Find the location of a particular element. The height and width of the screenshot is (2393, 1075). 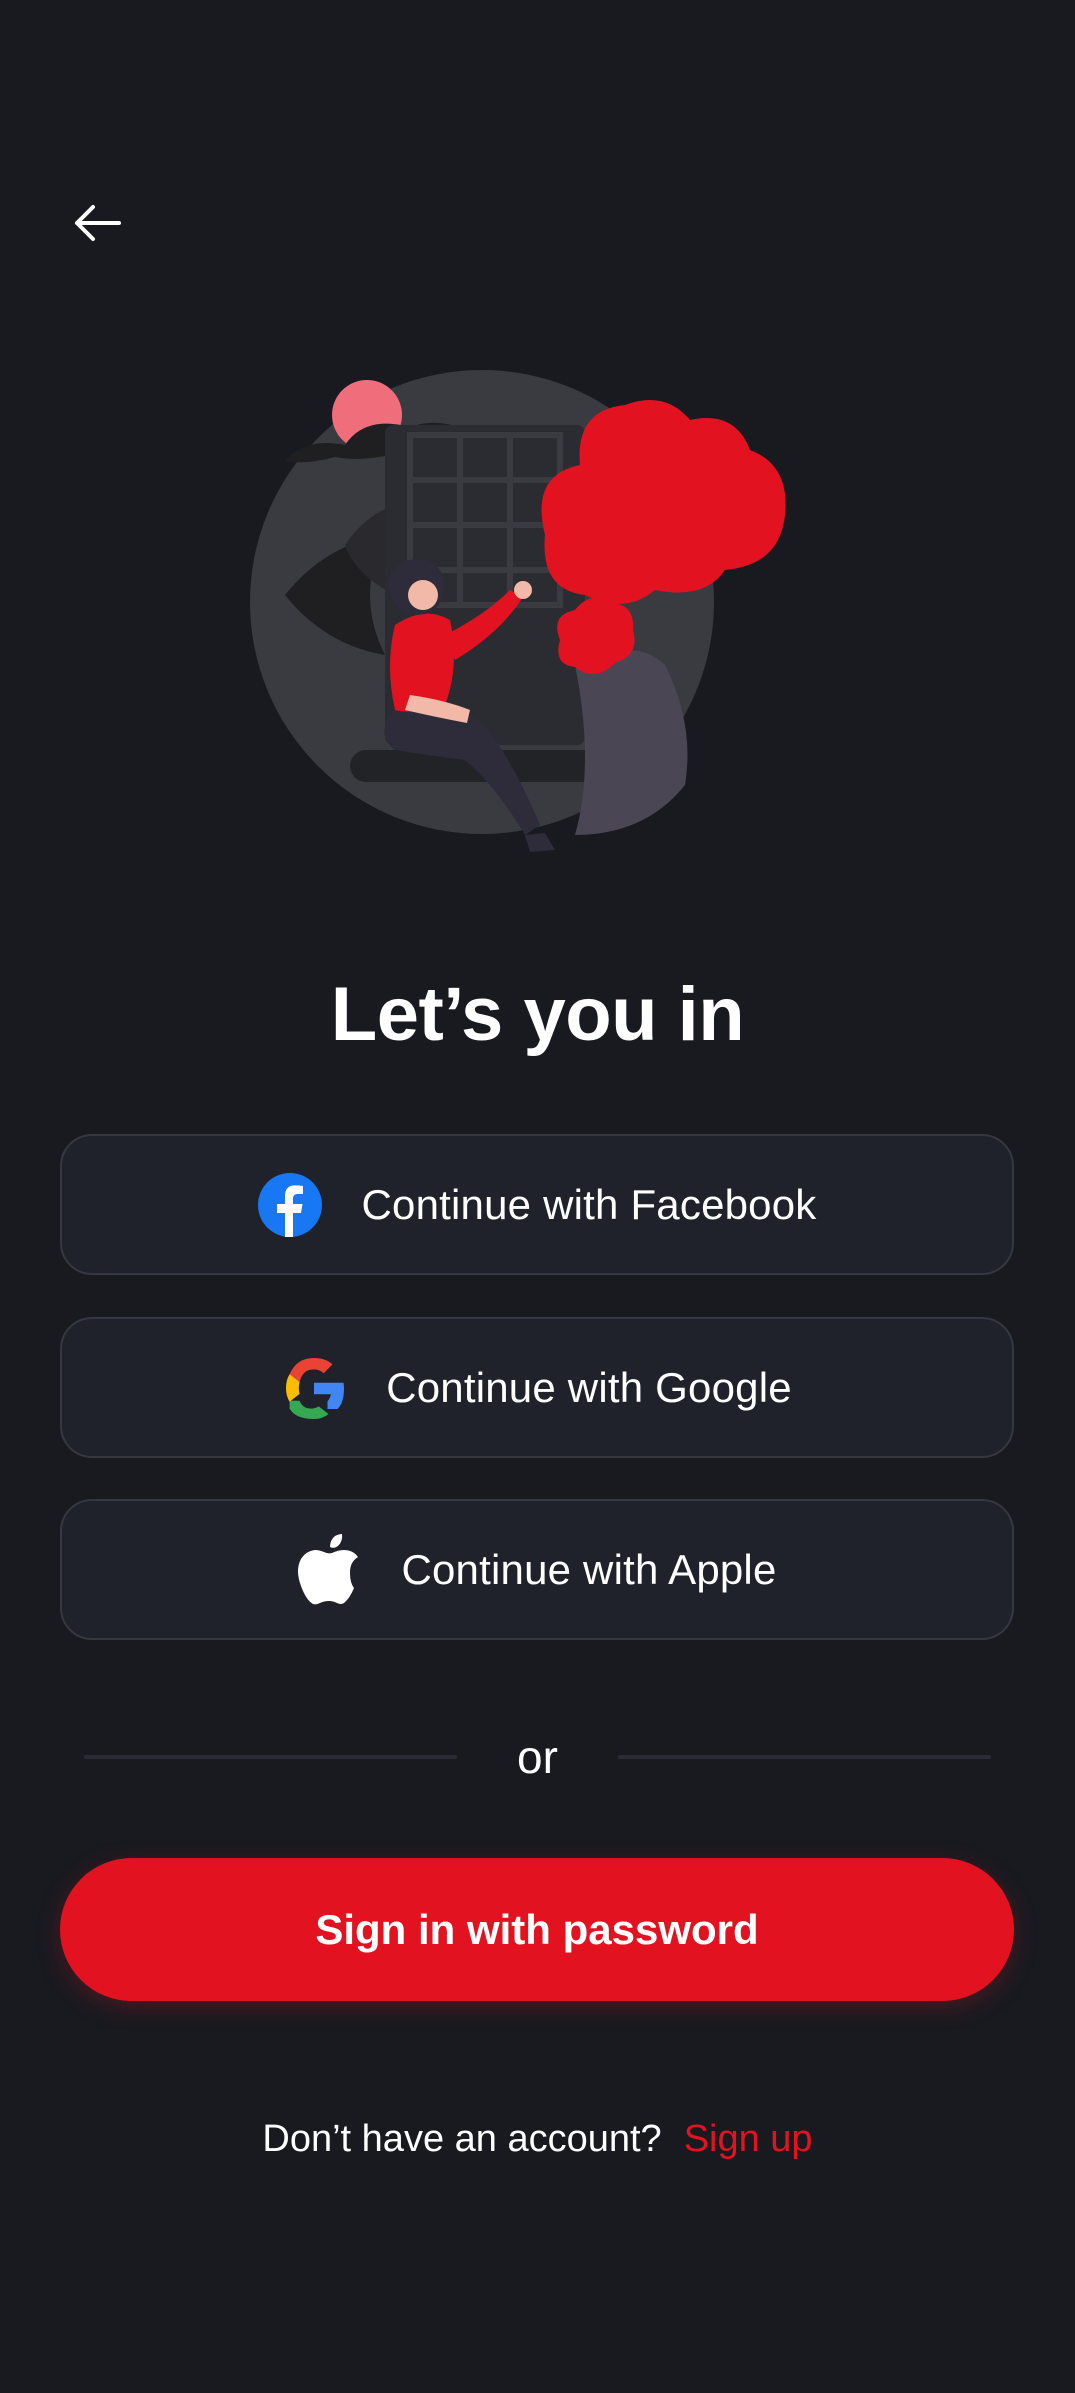

google-icon is located at coordinates (314, 1388).